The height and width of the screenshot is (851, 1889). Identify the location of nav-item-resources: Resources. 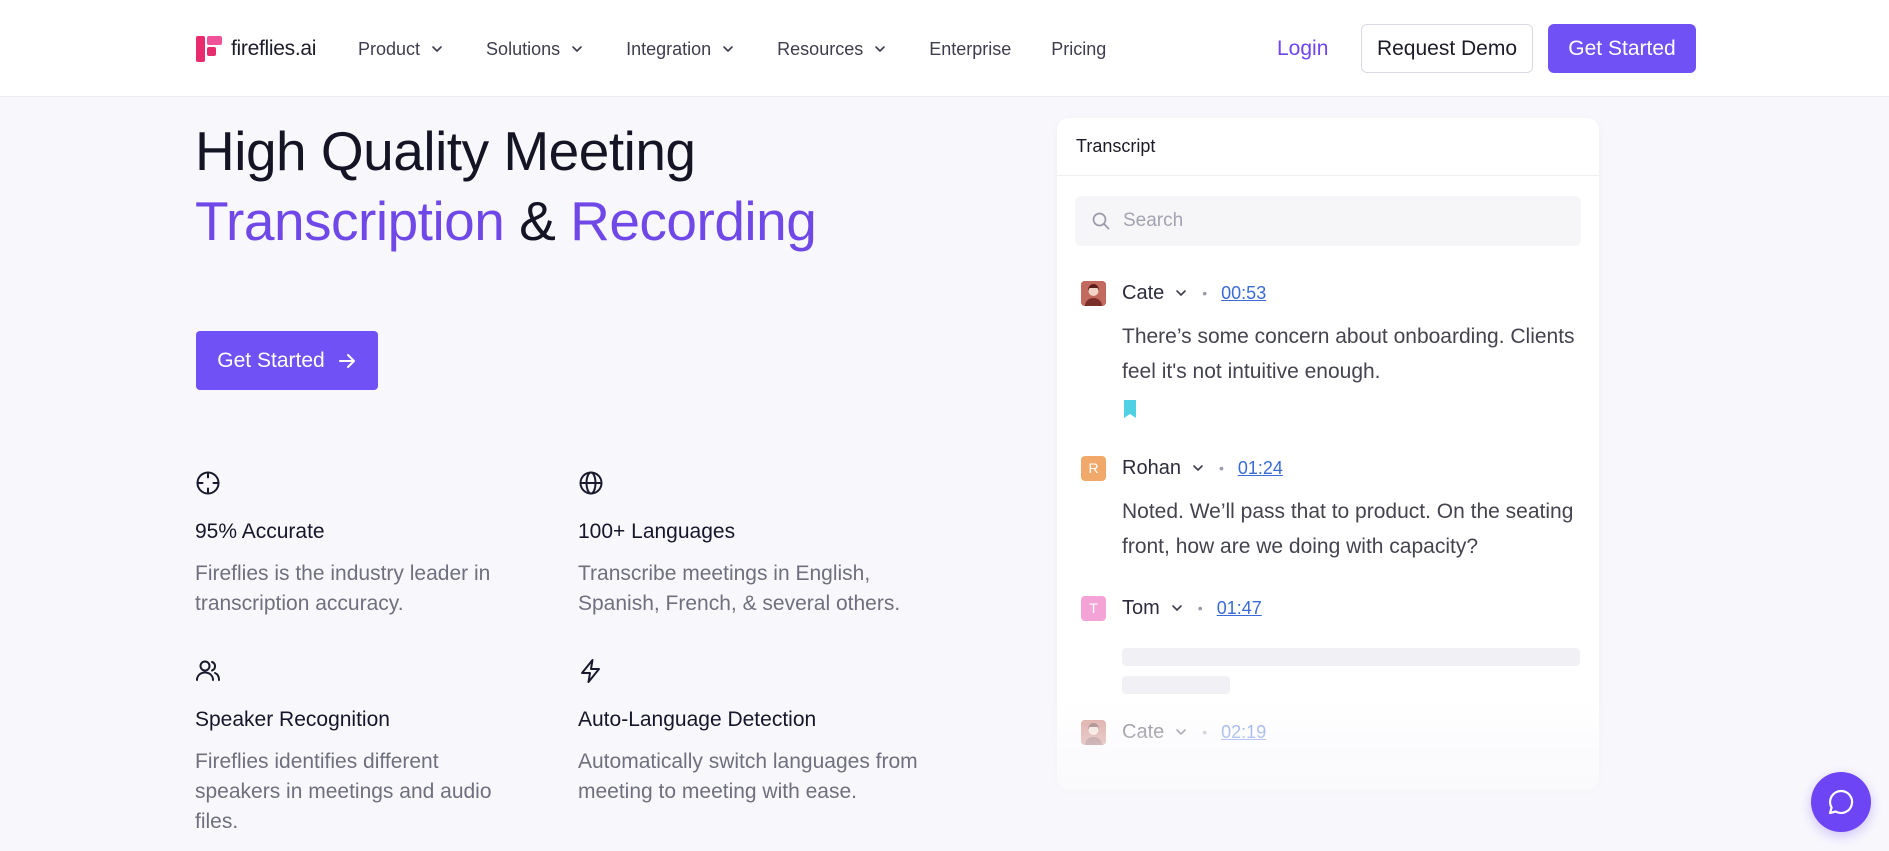
(832, 49).